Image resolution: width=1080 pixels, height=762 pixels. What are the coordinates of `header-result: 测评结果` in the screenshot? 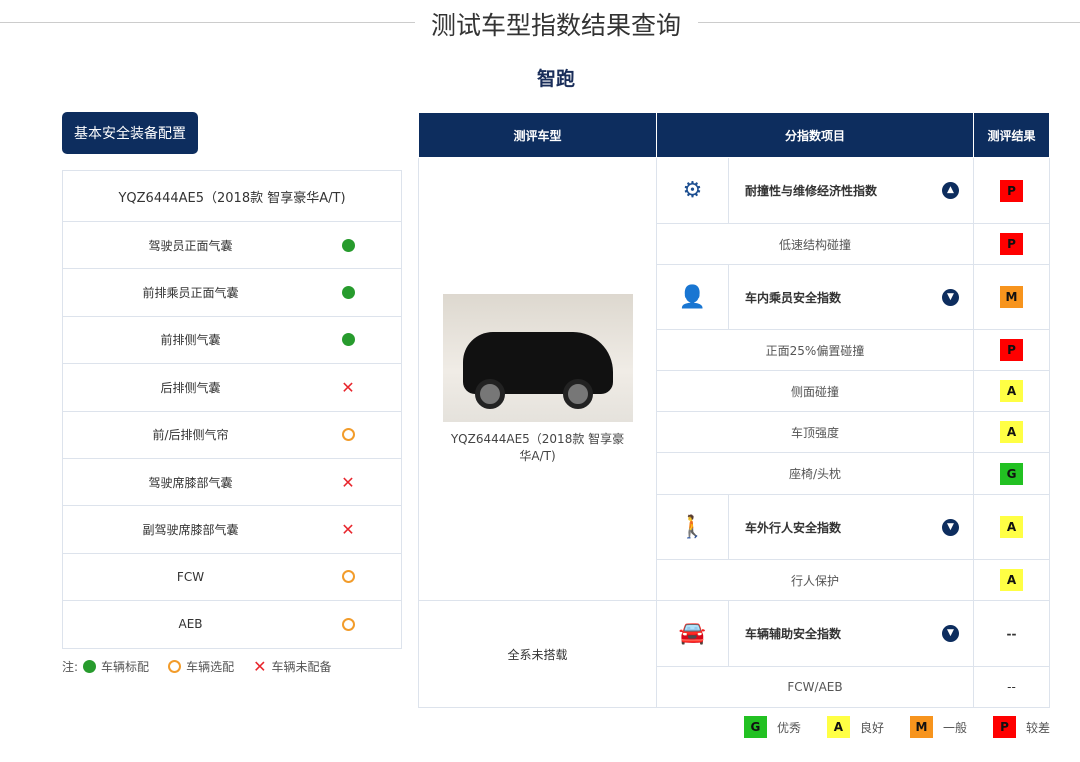 It's located at (1011, 135).